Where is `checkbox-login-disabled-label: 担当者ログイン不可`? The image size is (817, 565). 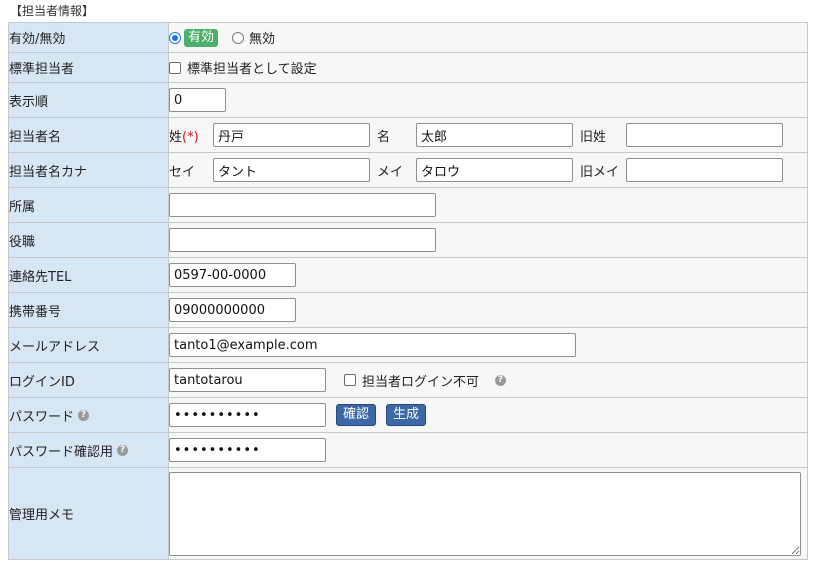
checkbox-login-disabled-label: 担当者ログイン不可 is located at coordinates (420, 380).